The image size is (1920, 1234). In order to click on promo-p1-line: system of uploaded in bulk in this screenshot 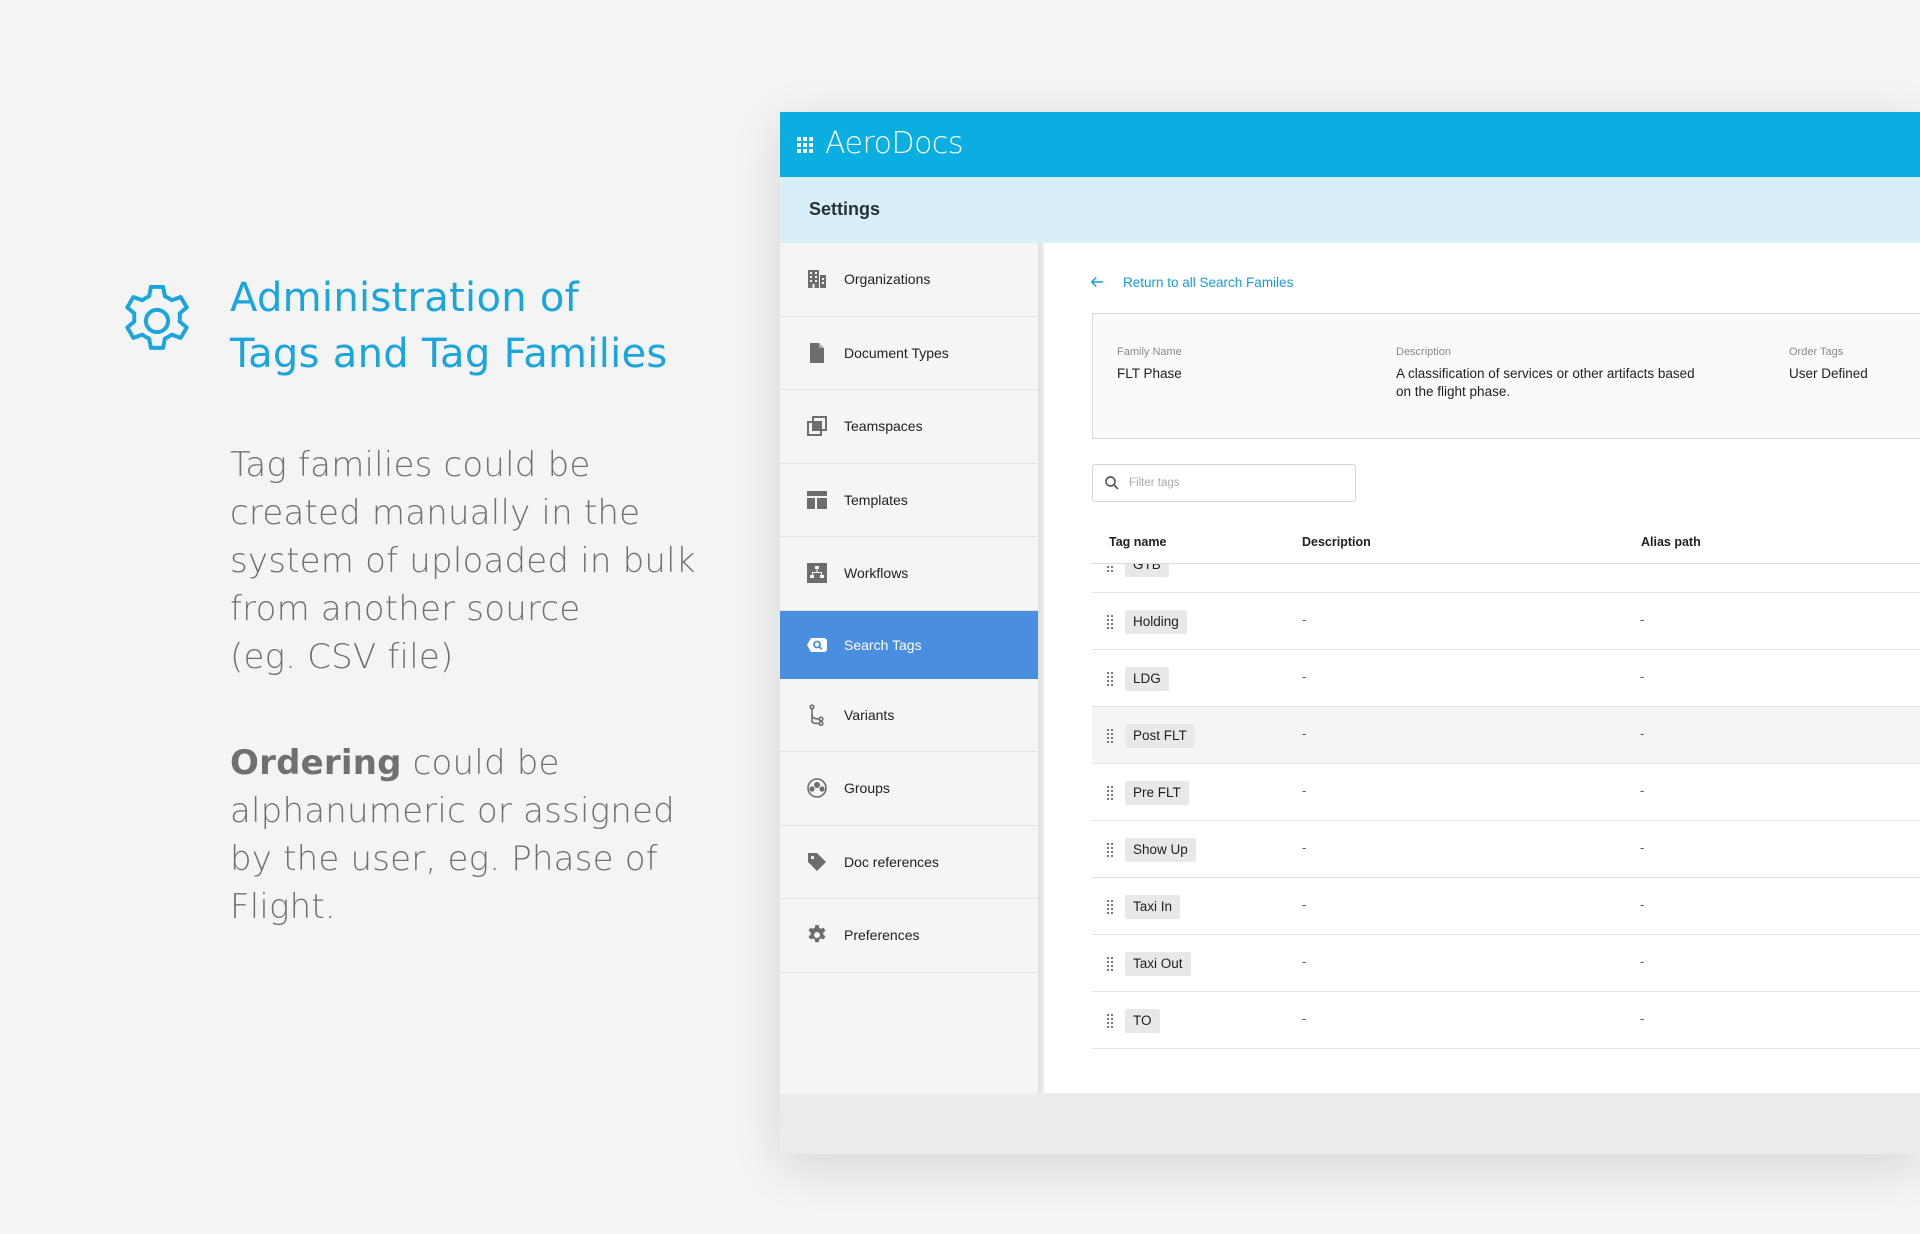, I will do `click(463, 561)`.